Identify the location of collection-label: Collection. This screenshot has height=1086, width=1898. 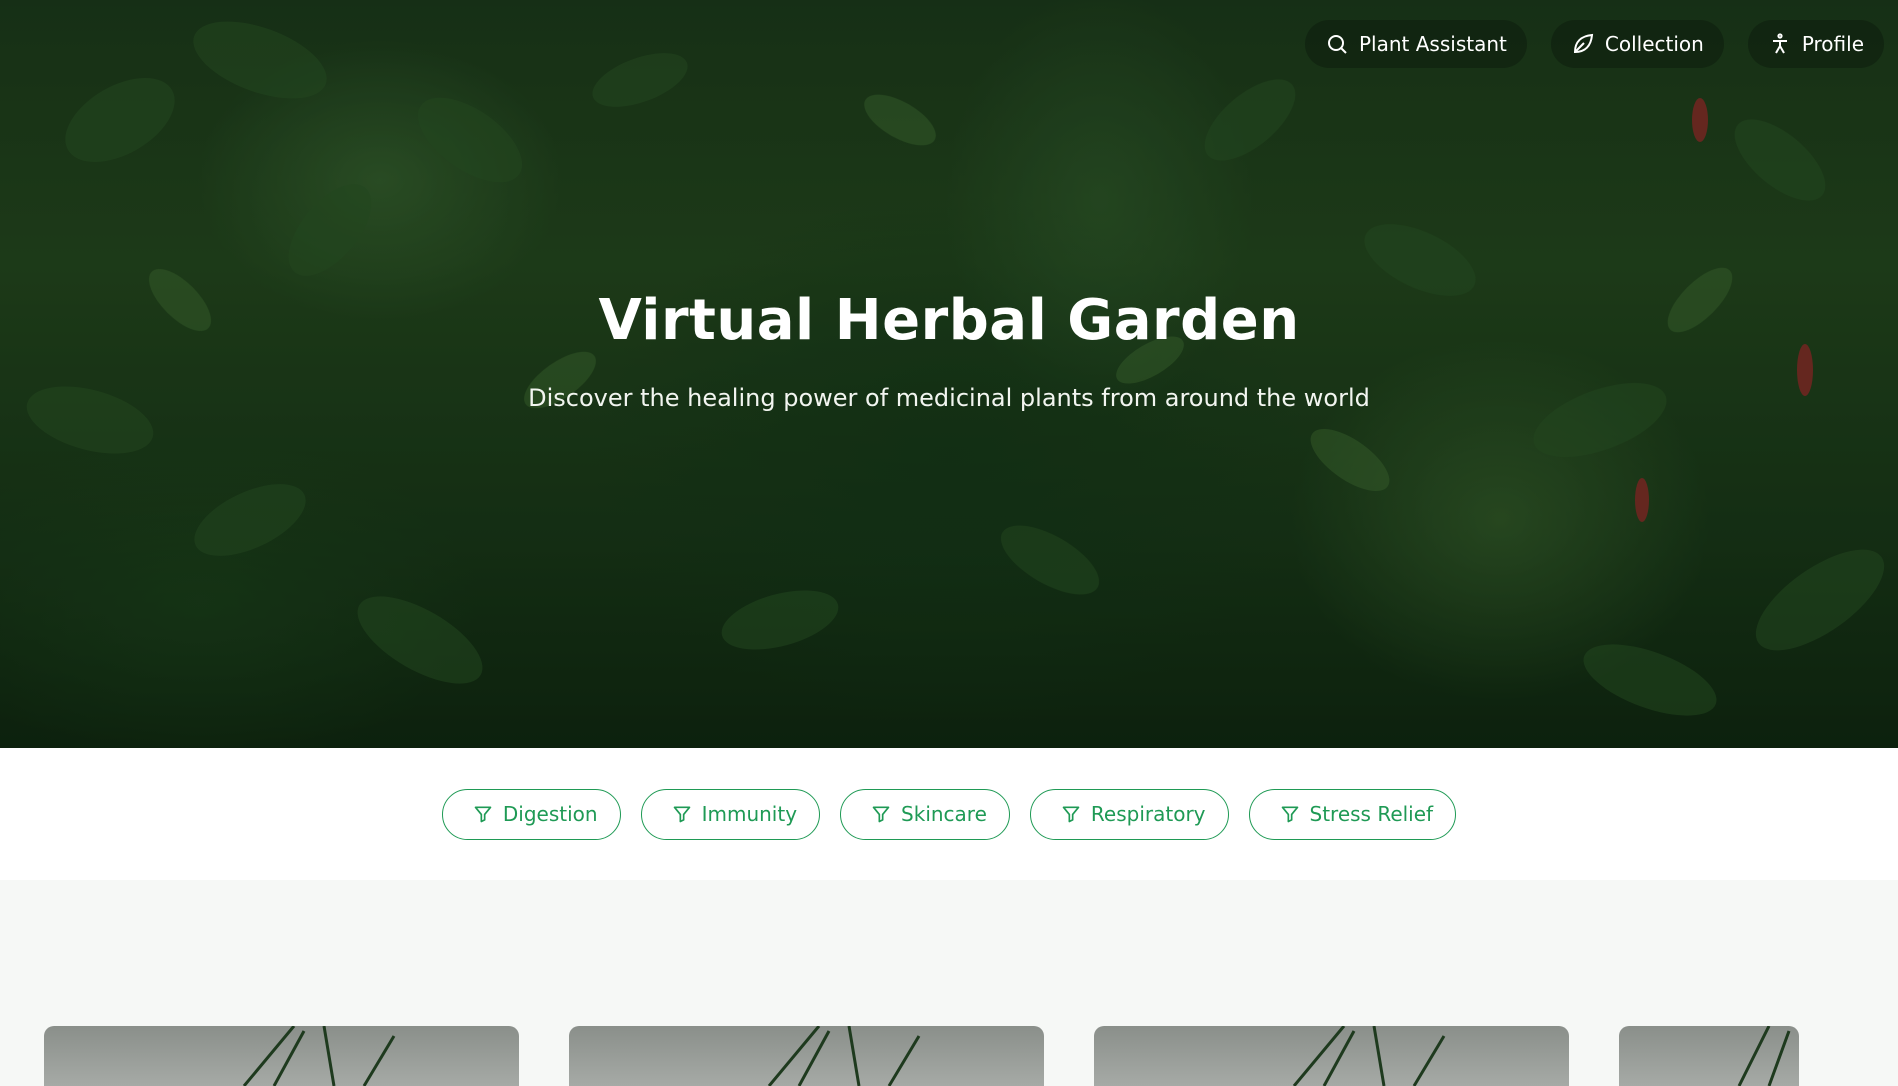
(1654, 44).